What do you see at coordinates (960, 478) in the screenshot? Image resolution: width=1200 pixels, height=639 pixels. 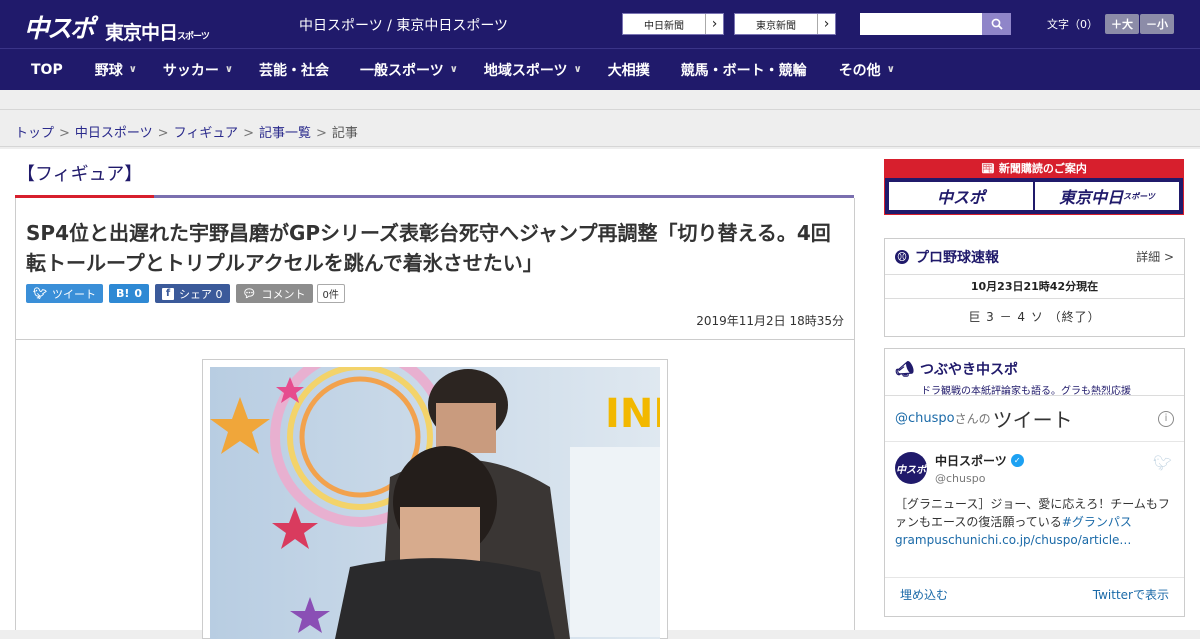 I see `tweet-user-id: @chuspo` at bounding box center [960, 478].